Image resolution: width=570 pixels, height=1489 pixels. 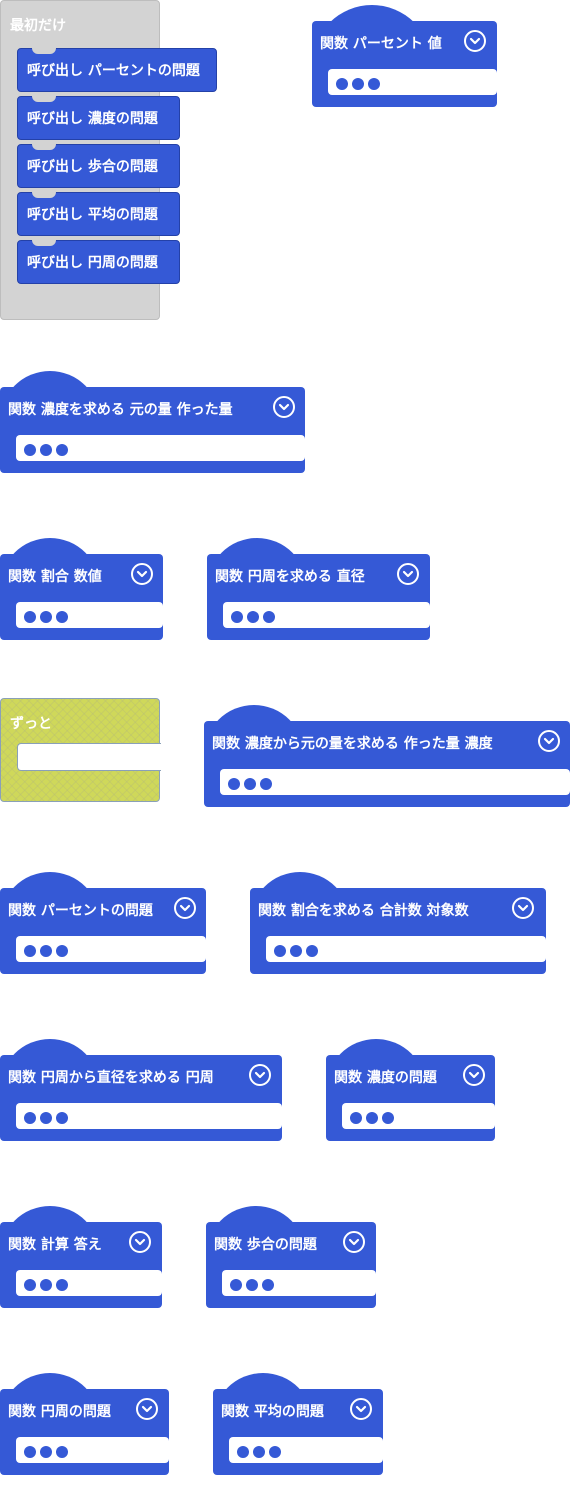 What do you see at coordinates (352, 744) in the screenshot?
I see `function-label: 関数 濃度から元の量を求める 作った量 濃度` at bounding box center [352, 744].